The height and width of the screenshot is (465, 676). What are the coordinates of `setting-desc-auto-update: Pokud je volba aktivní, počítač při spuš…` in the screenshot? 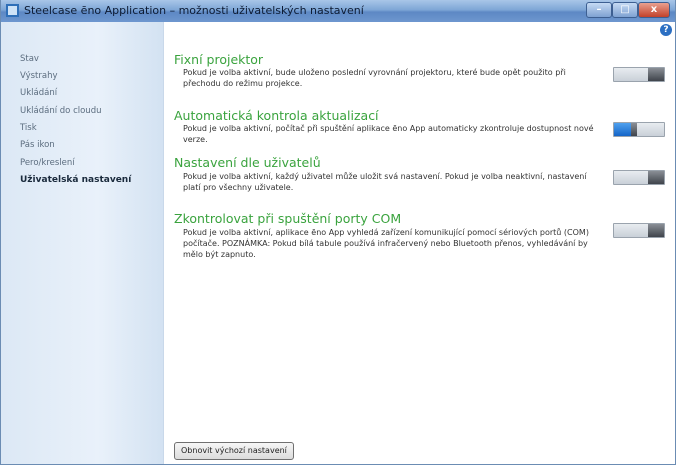 It's located at (388, 134).